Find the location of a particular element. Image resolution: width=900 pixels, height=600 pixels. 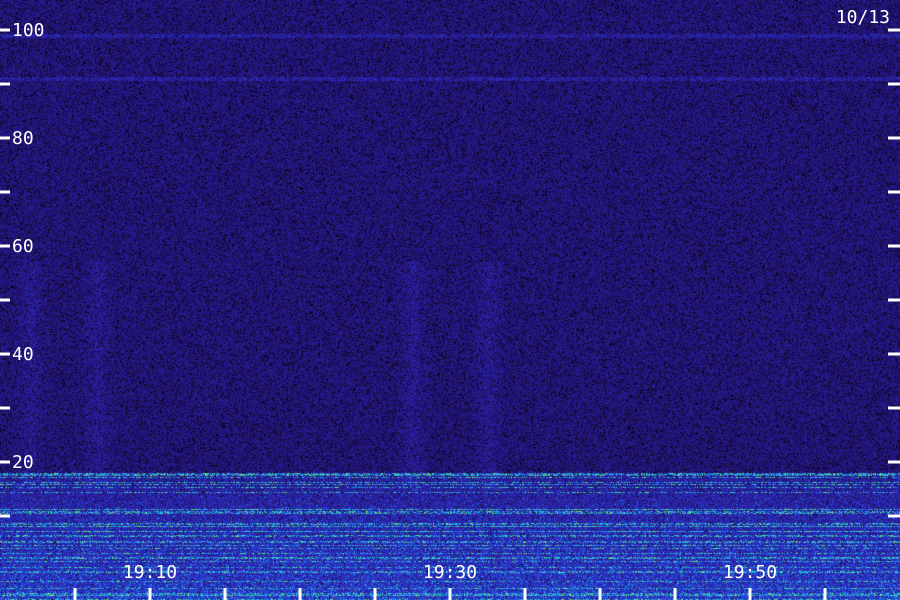

x-tick-label: 19:50 is located at coordinates (750, 572).